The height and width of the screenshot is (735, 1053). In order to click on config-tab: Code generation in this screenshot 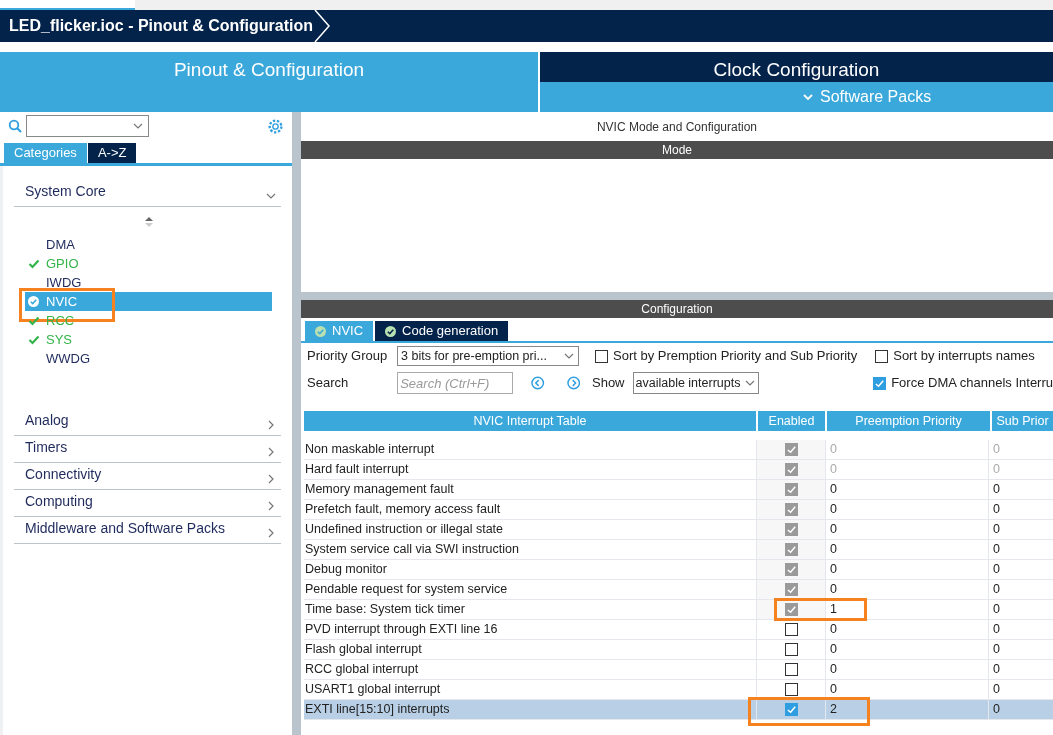, I will do `click(442, 331)`.